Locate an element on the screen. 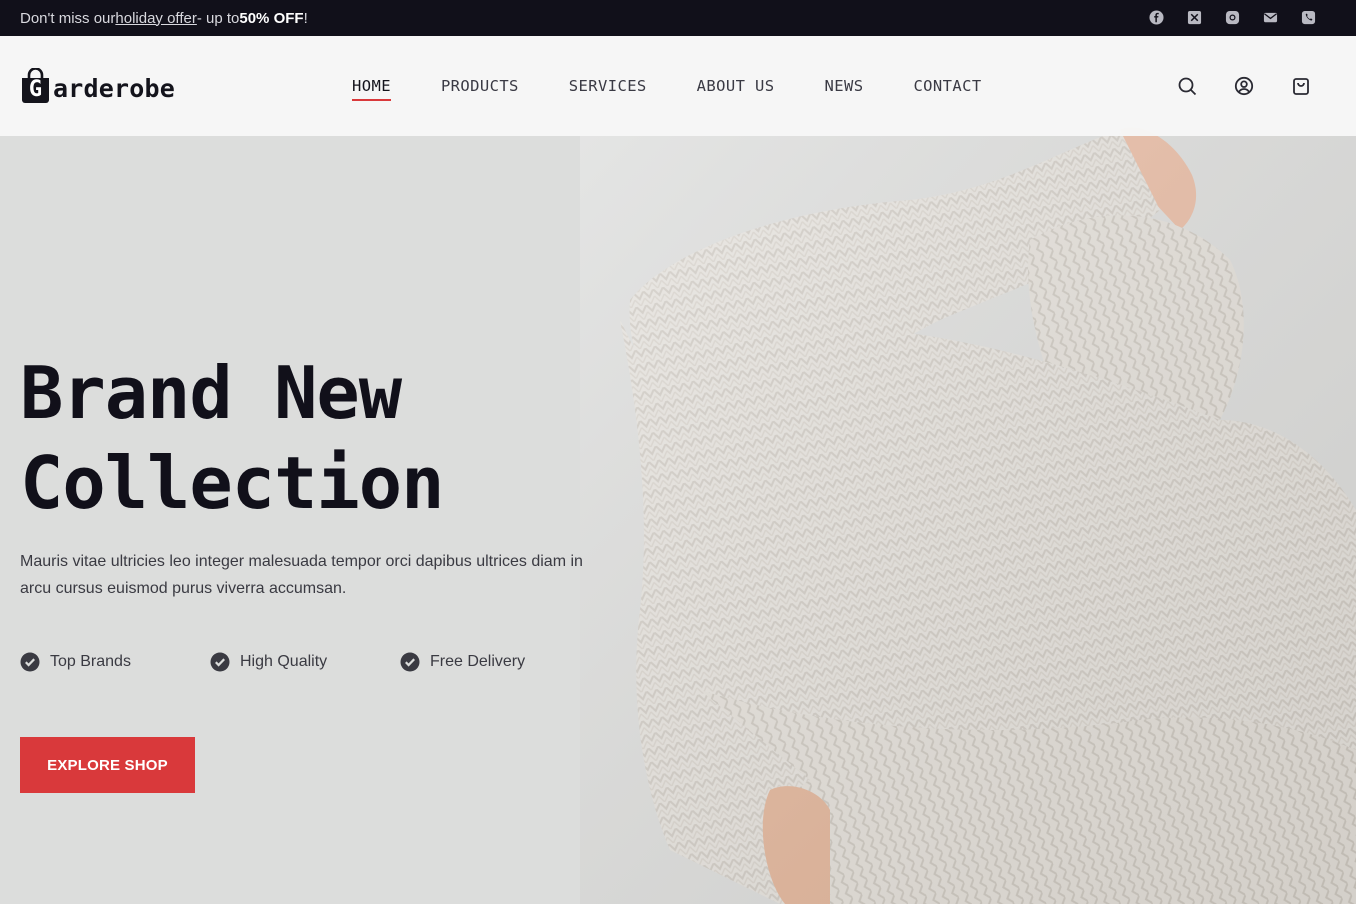 The width and height of the screenshot is (1356, 904). feature-label: Top Brands is located at coordinates (90, 661).